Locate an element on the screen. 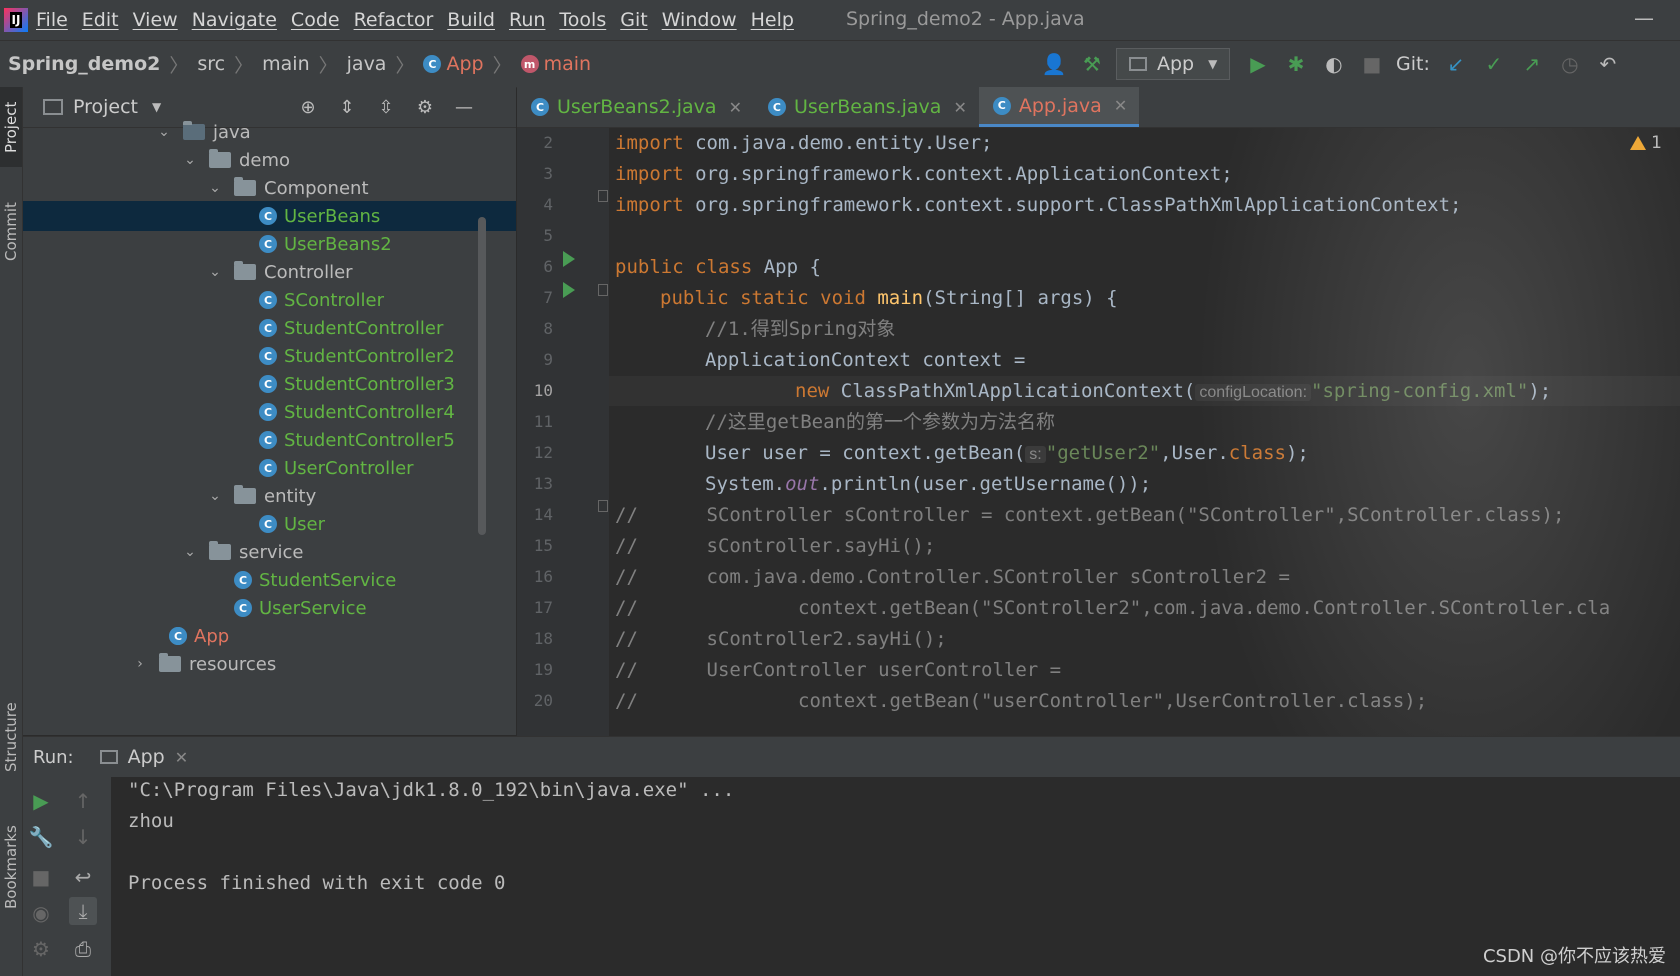 The height and width of the screenshot is (976, 1680). menu-refactor: Refactor is located at coordinates (394, 20).